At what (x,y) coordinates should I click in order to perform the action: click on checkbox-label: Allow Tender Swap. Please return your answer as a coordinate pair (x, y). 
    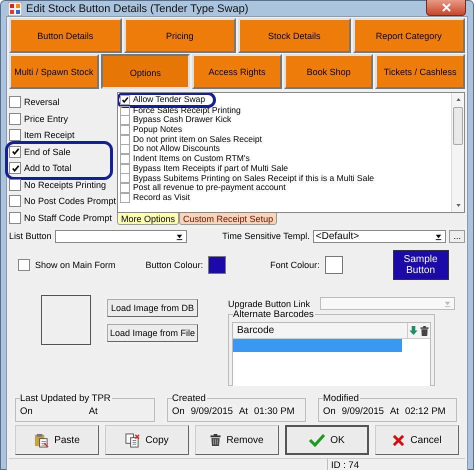
    Looking at the image, I should click on (169, 100).